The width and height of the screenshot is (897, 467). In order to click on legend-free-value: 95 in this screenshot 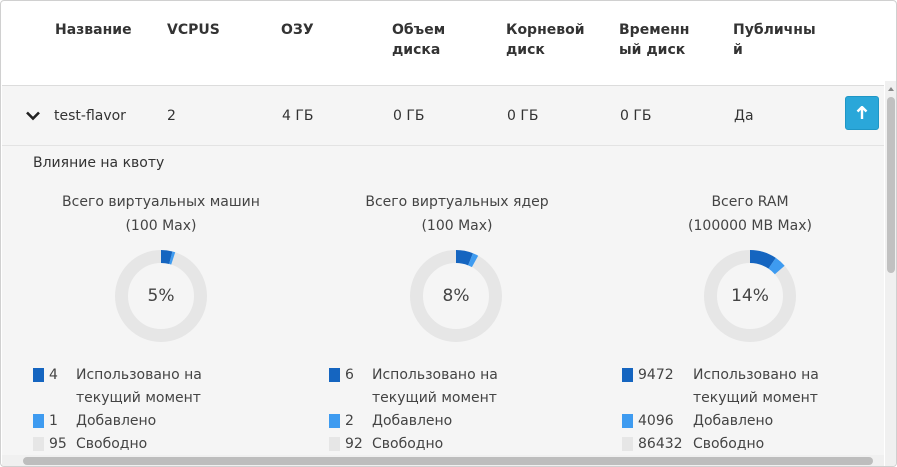, I will do `click(58, 444)`.